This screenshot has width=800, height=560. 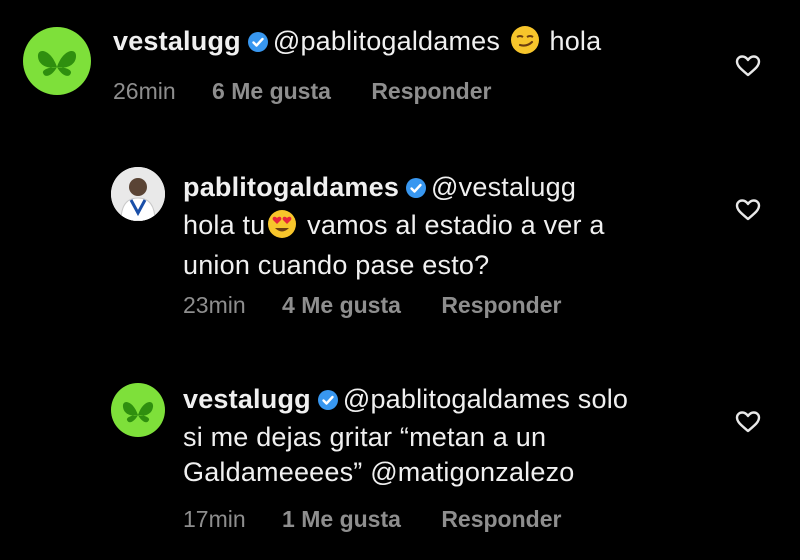 What do you see at coordinates (525, 44) in the screenshot?
I see `smirk-emoji-icon` at bounding box center [525, 44].